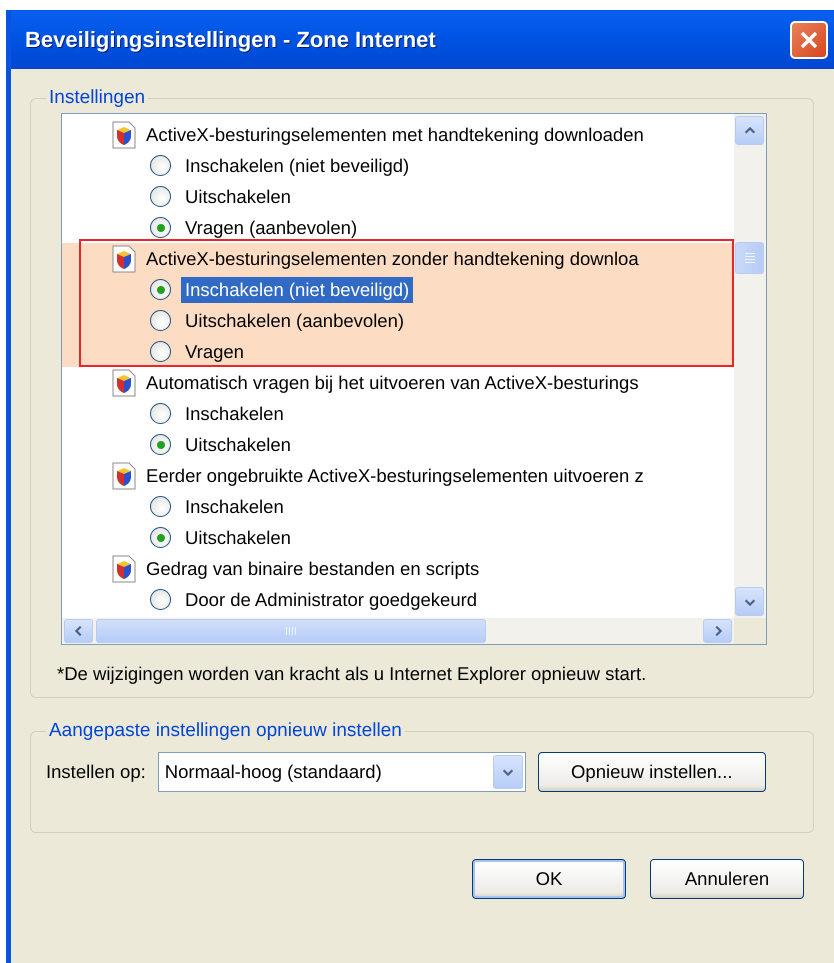 Image resolution: width=834 pixels, height=963 pixels. I want to click on scroll-up-button, so click(749, 130).